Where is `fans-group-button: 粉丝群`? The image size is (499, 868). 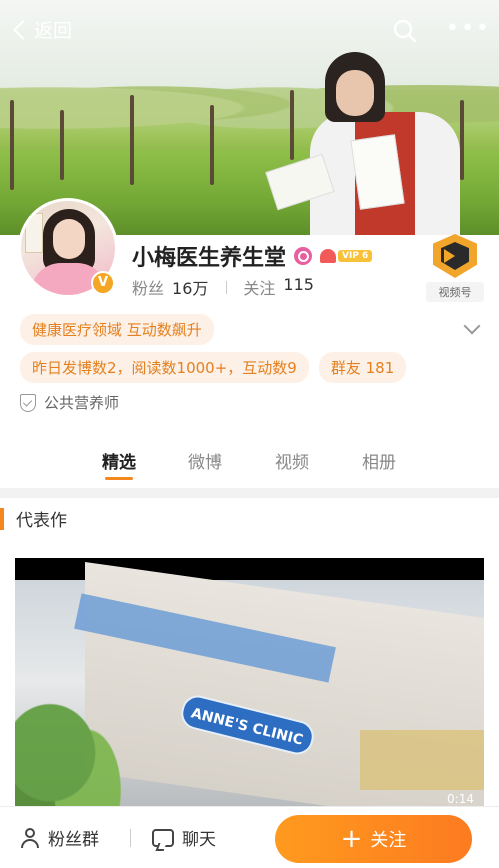
fans-group-button: 粉丝群 is located at coordinates (59, 837).